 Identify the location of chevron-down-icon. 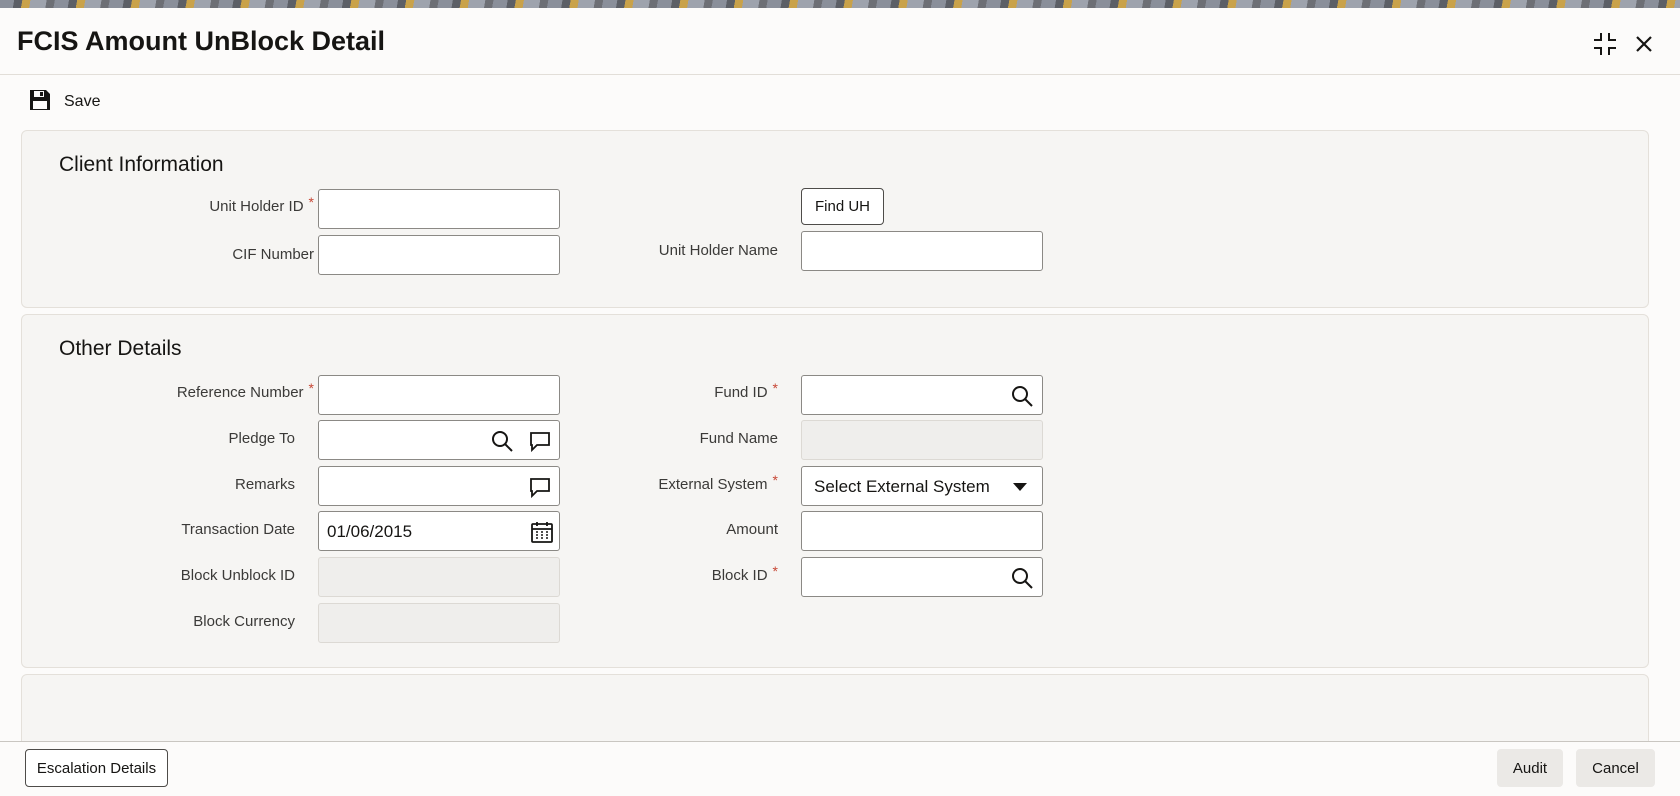
(1020, 487).